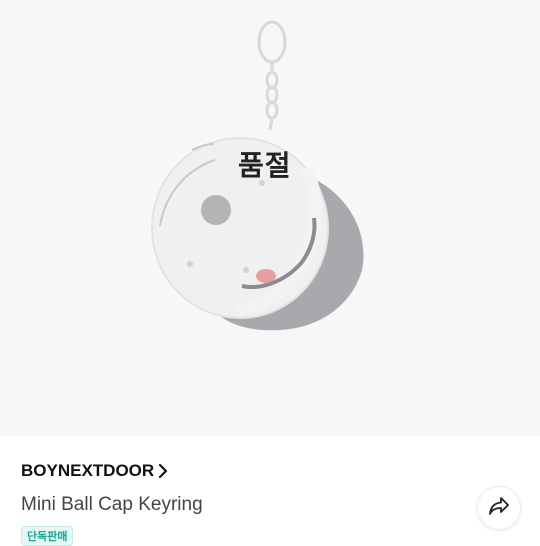 The image size is (540, 546). What do you see at coordinates (216, 210) in the screenshot?
I see `cap-button` at bounding box center [216, 210].